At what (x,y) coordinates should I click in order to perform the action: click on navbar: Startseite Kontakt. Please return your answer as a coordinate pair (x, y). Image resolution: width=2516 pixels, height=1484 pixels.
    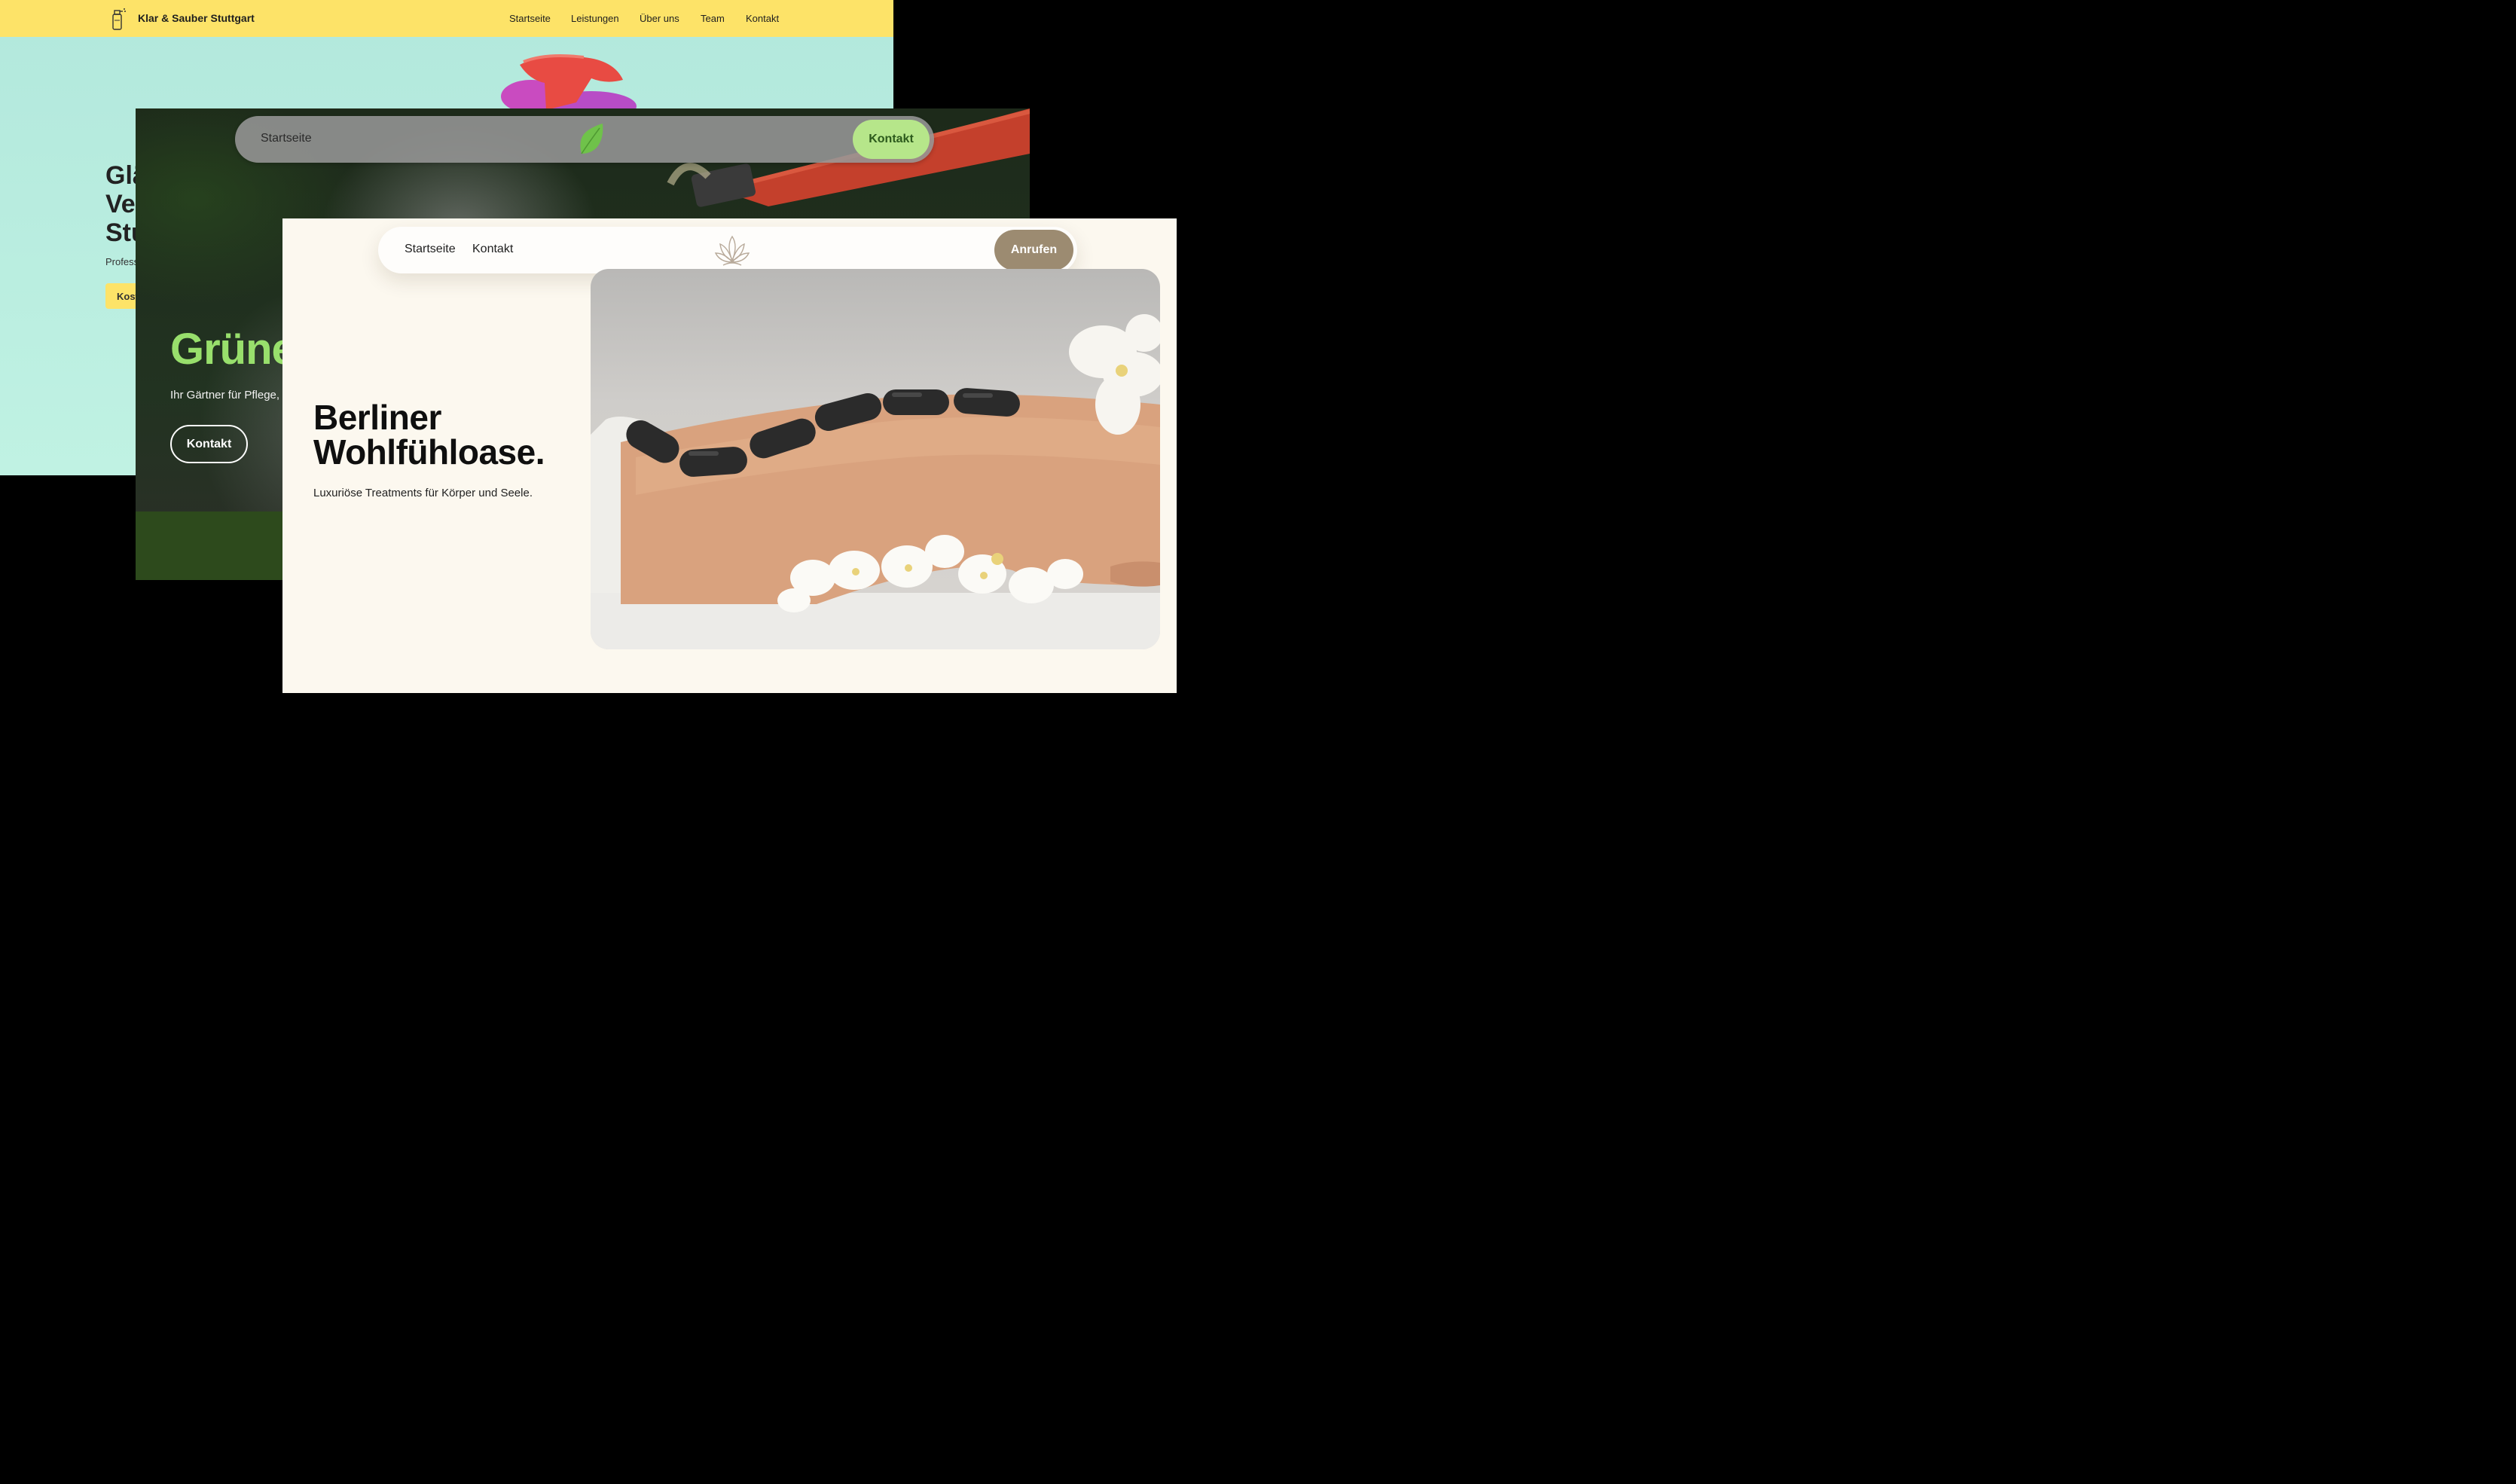
    Looking at the image, I should click on (584, 139).